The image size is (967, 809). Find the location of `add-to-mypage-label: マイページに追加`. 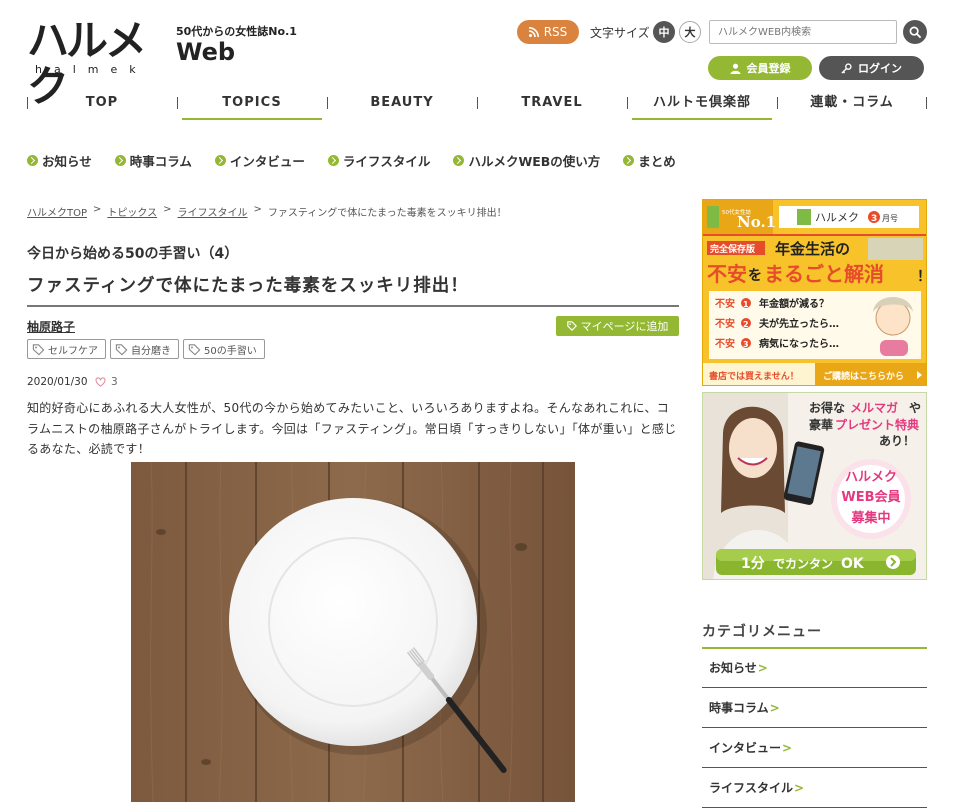

add-to-mypage-label: マイページに追加 is located at coordinates (624, 326).